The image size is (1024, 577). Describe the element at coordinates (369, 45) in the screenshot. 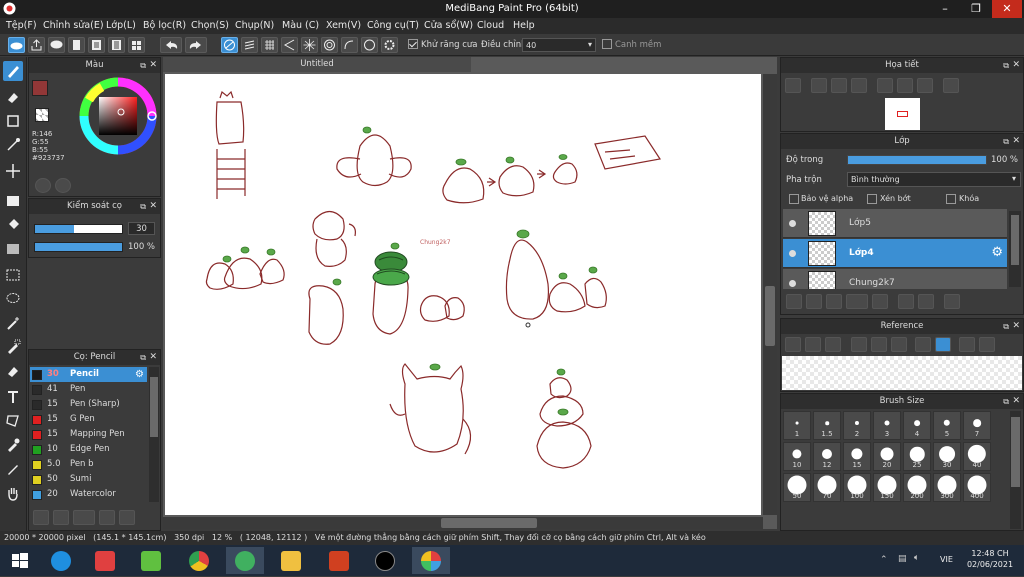

I see `ellipse-snap-icon` at that location.